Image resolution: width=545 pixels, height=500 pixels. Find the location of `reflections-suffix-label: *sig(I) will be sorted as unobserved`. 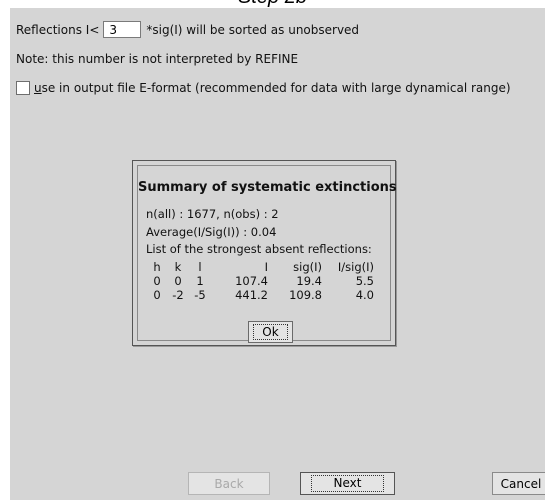

reflections-suffix-label: *sig(I) will be sorted as unobserved is located at coordinates (253, 29).